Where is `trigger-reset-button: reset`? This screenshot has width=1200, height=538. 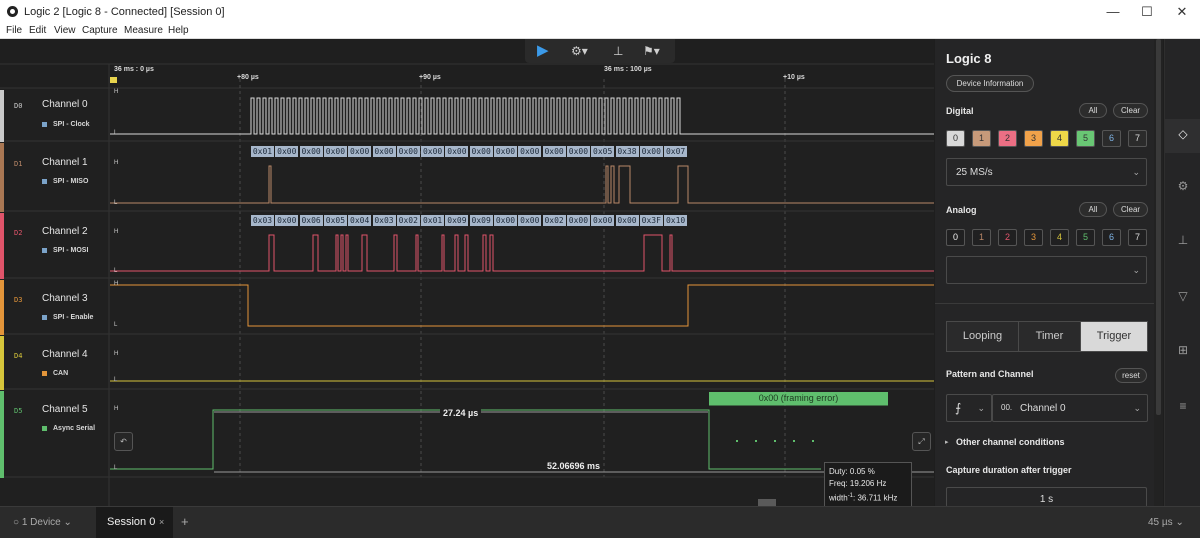
trigger-reset-button: reset is located at coordinates (1131, 375).